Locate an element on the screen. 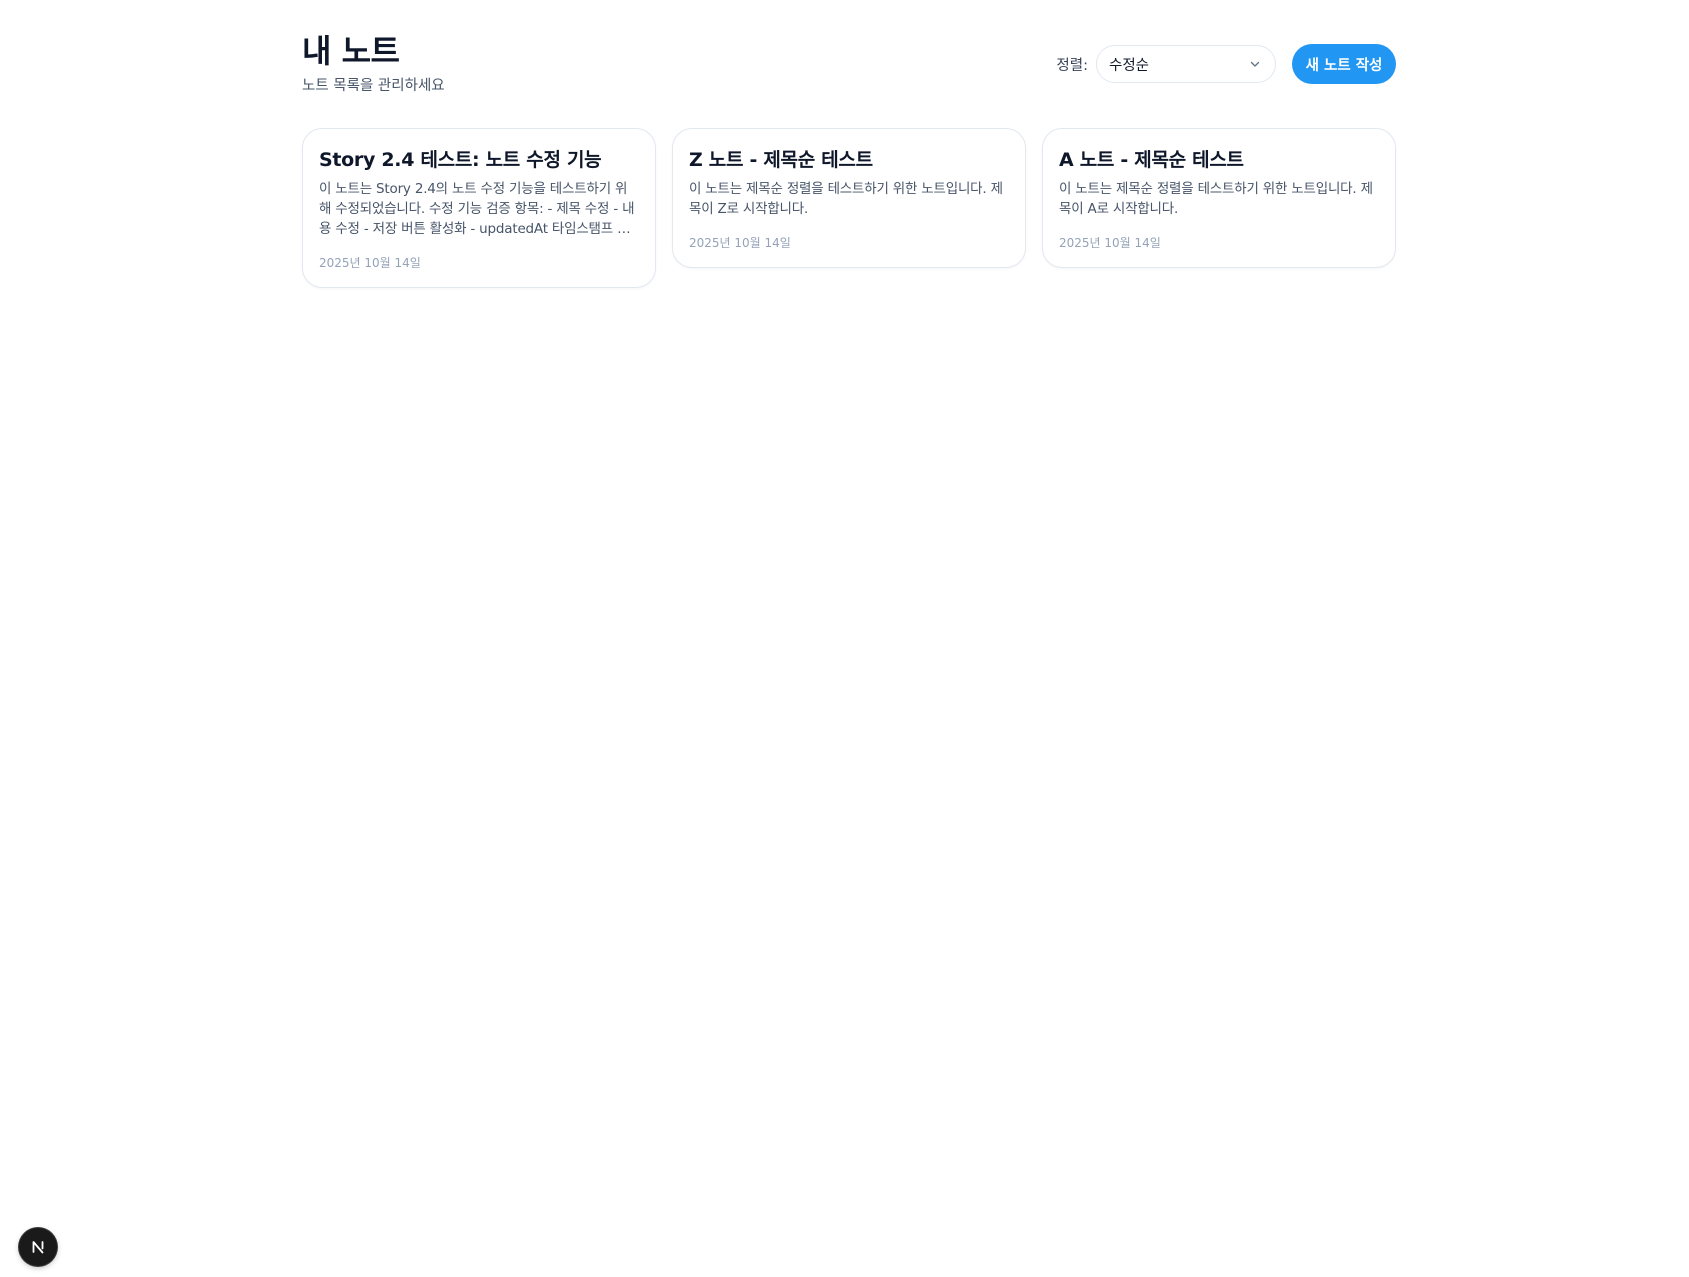 The width and height of the screenshot is (1689, 1277). sort-select: 수정순 is located at coordinates (1186, 64).